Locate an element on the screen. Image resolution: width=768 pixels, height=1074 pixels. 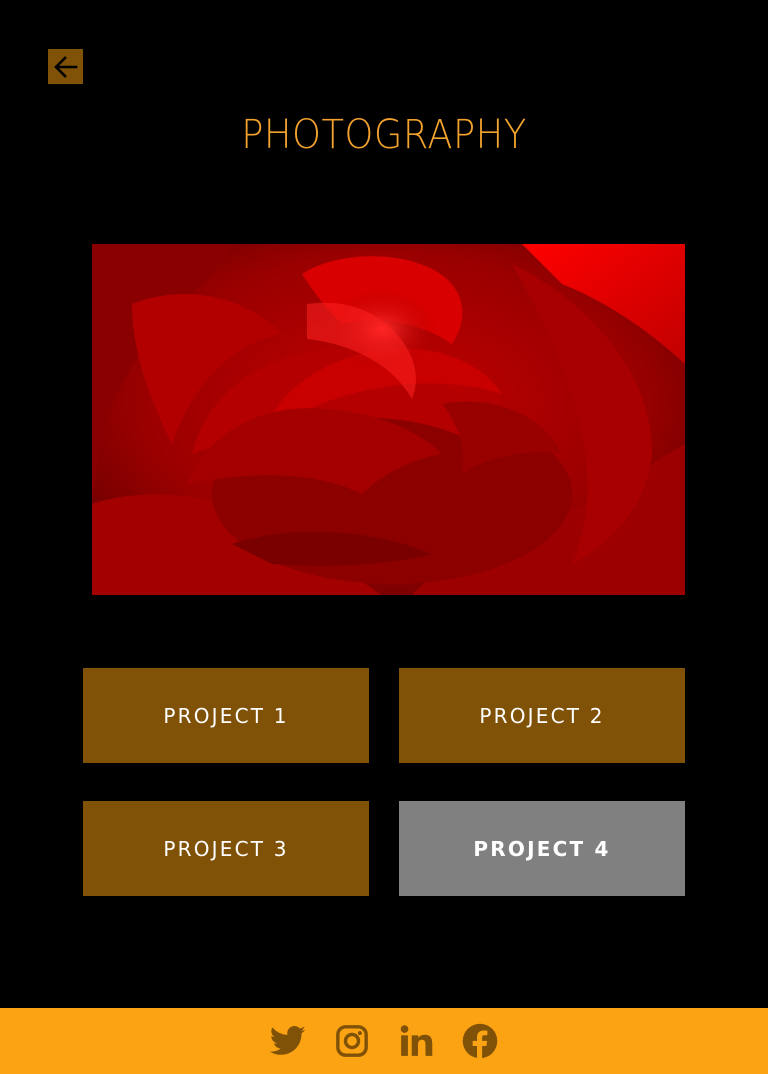
project-3-button: PROJECT 3 is located at coordinates (226, 848).